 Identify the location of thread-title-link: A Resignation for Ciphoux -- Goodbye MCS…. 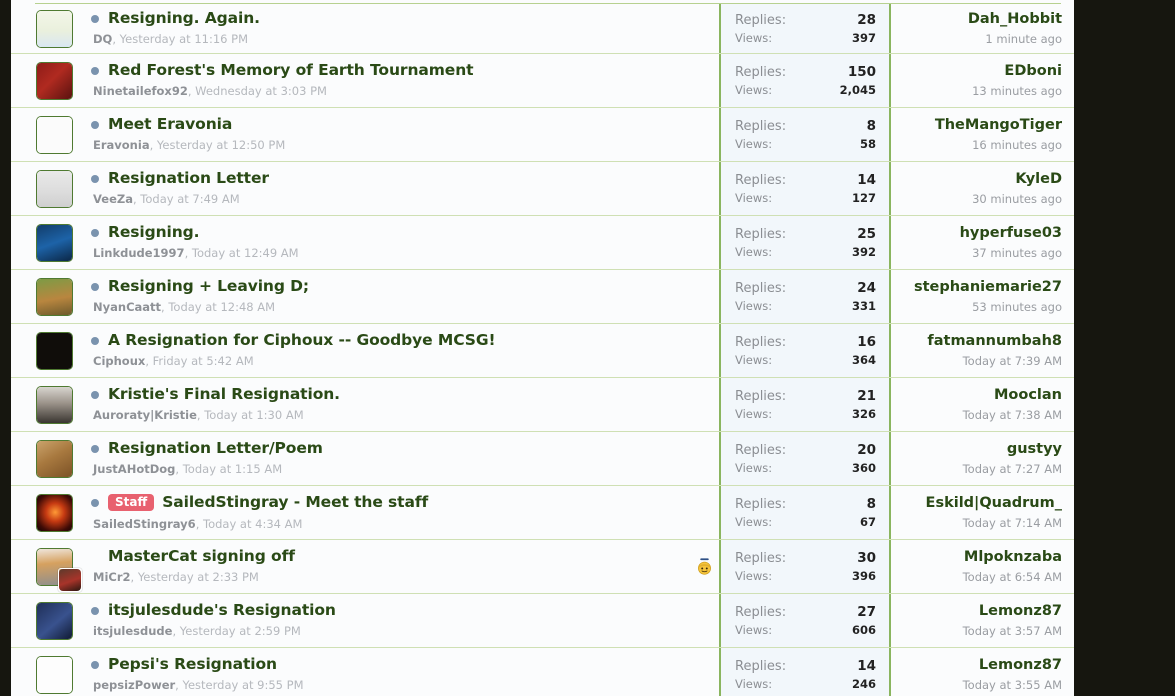
(302, 340).